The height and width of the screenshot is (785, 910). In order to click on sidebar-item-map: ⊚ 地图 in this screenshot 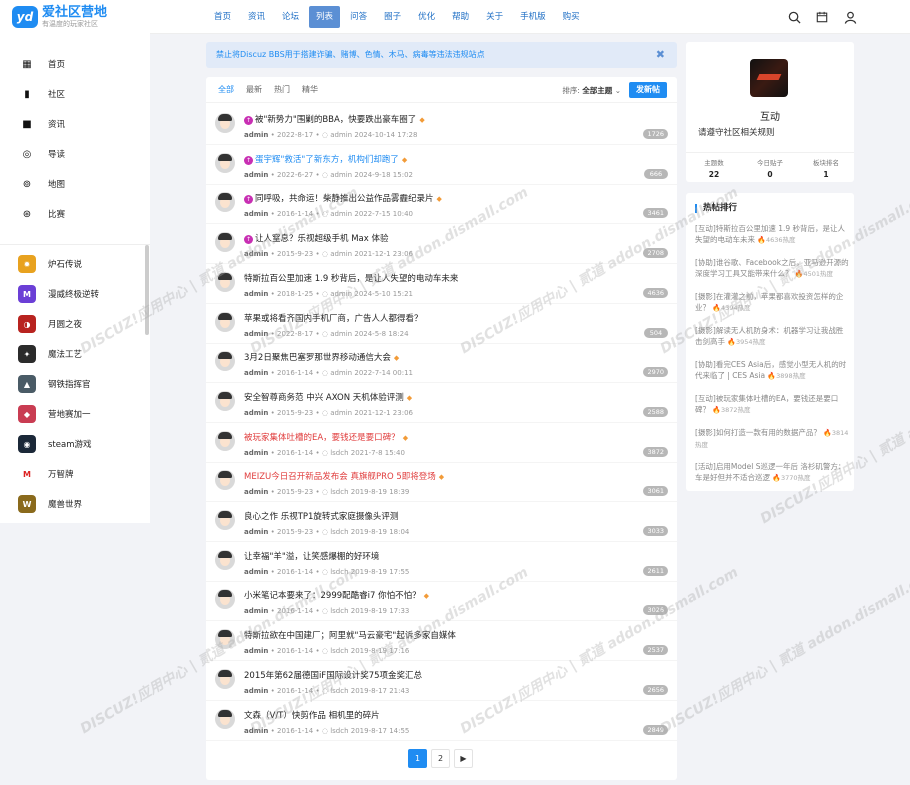, I will do `click(75, 184)`.